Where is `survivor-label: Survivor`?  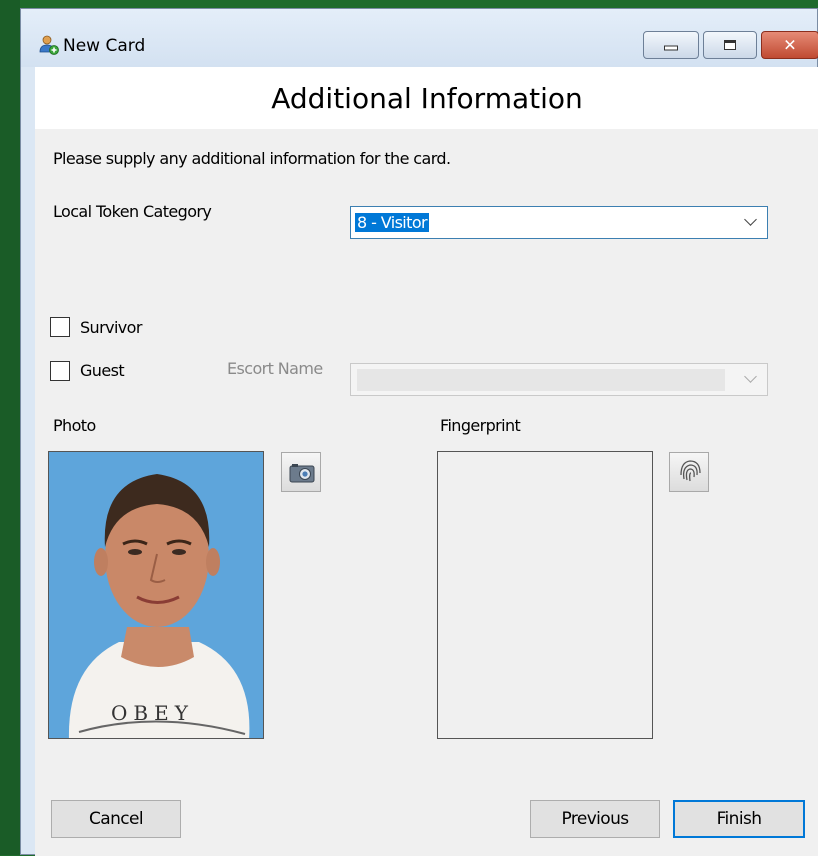
survivor-label: Survivor is located at coordinates (111, 327).